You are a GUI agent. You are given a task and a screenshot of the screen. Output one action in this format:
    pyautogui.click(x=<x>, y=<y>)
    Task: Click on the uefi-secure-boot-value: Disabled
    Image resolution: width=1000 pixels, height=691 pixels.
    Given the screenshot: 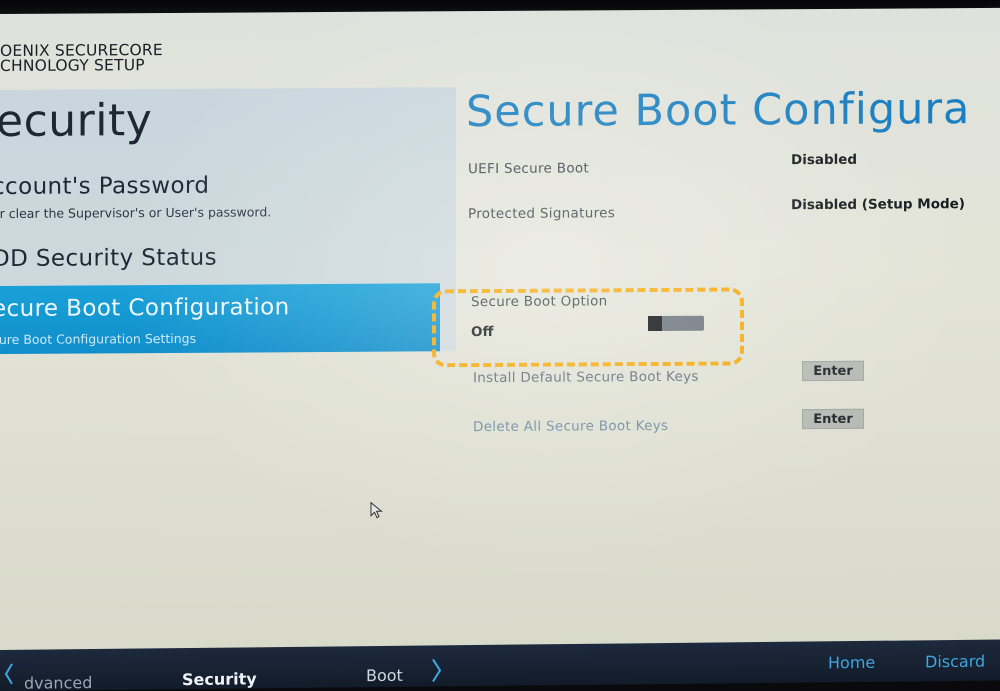 What is the action you would take?
    pyautogui.click(x=824, y=160)
    